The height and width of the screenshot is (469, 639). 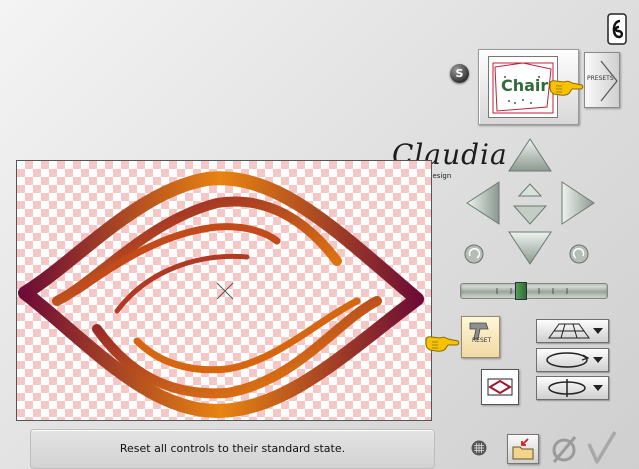 I want to click on open-folder-button, so click(x=523, y=449).